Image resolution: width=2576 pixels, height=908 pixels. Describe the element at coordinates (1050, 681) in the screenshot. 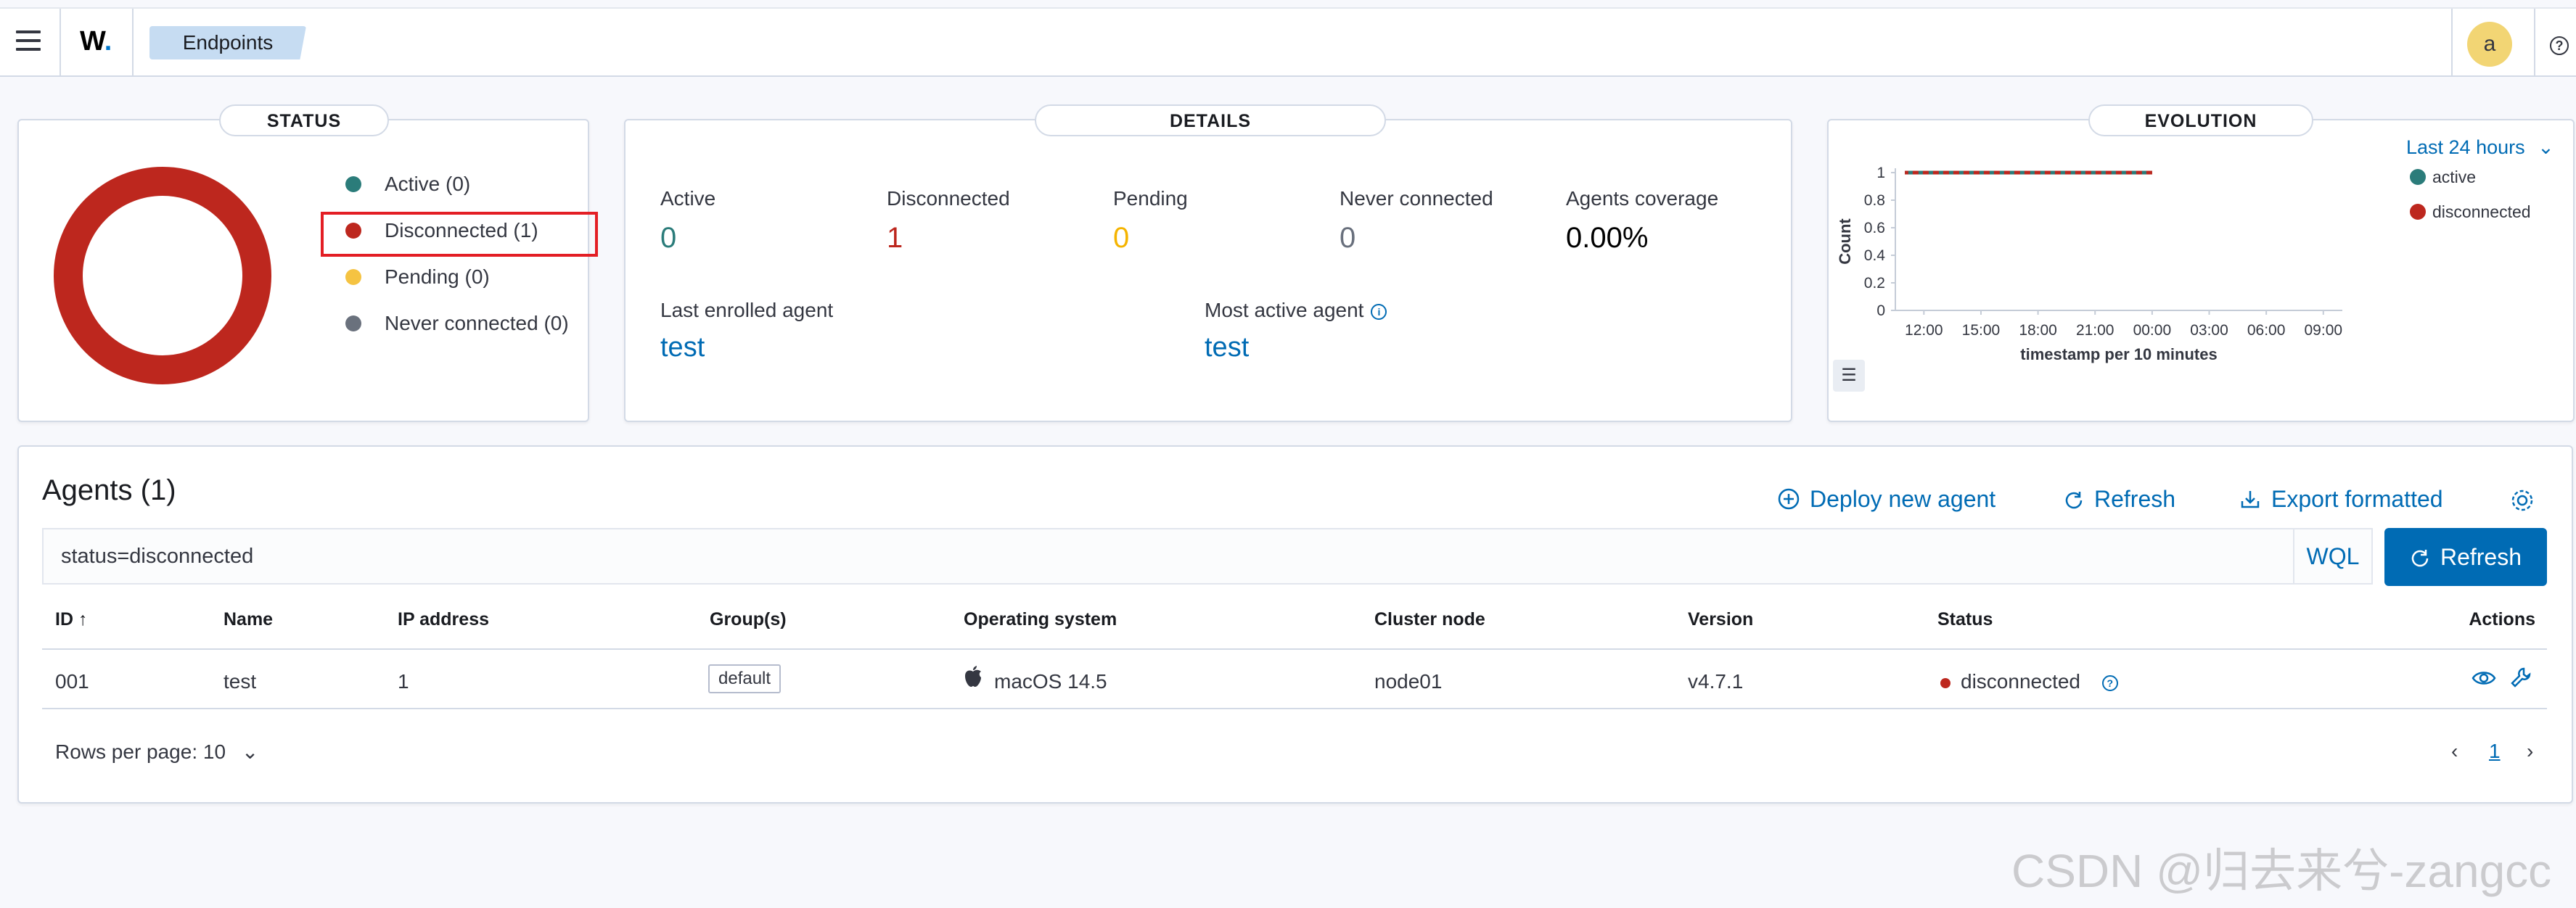

I see `cell-os: macOS 14.5` at that location.